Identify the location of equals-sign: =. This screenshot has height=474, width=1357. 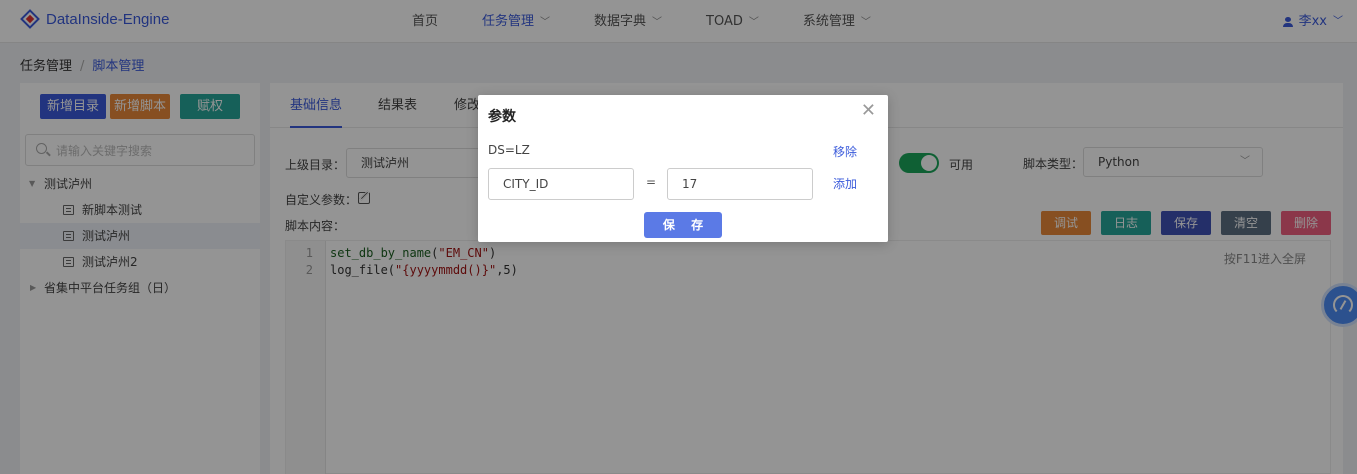
(651, 182).